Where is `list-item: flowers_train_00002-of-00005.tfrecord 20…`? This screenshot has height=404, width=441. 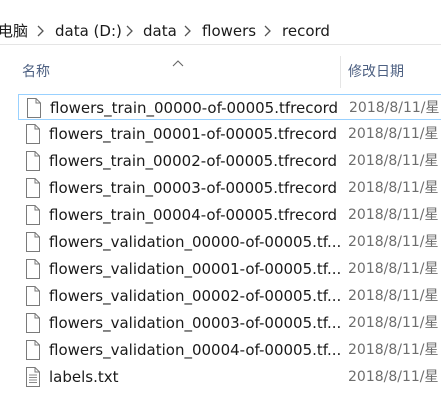 list-item: flowers_train_00002-of-00005.tfrecord 20… is located at coordinates (229, 161).